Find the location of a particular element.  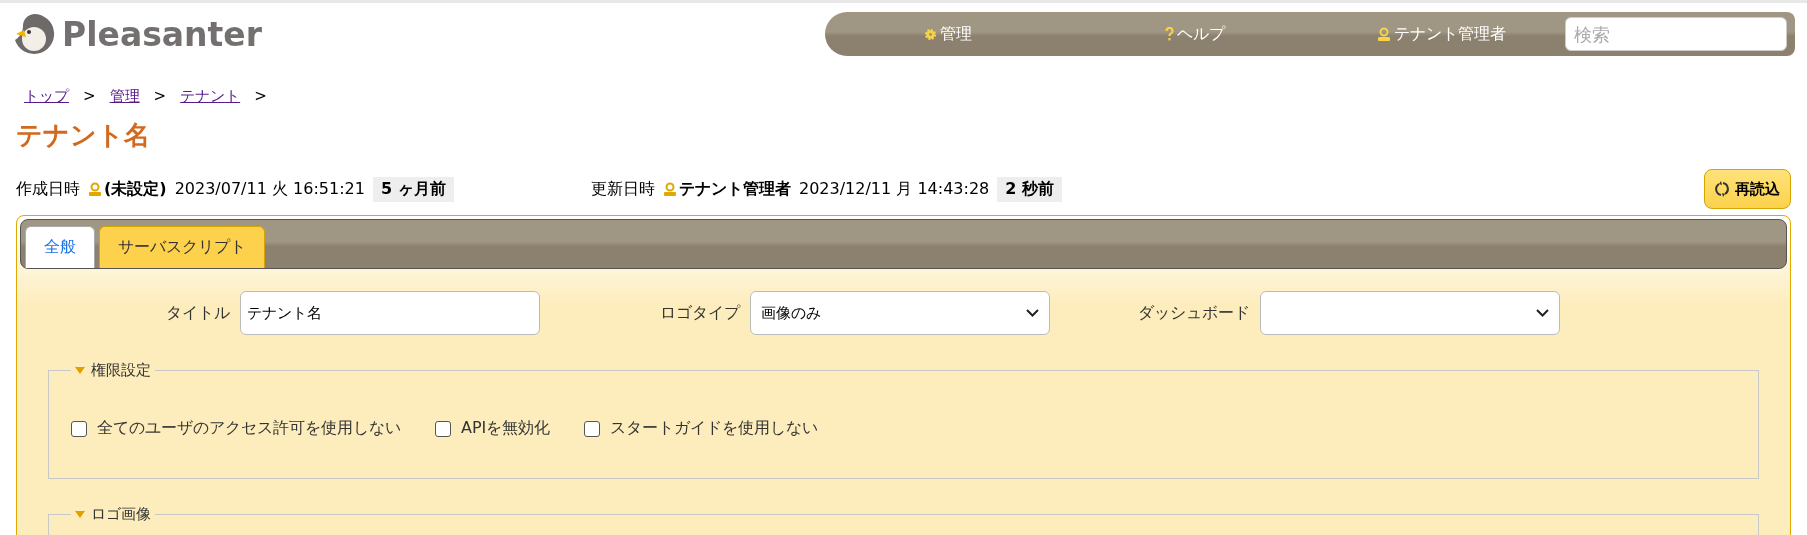

field-label: ダッシュボード is located at coordinates (1194, 313).